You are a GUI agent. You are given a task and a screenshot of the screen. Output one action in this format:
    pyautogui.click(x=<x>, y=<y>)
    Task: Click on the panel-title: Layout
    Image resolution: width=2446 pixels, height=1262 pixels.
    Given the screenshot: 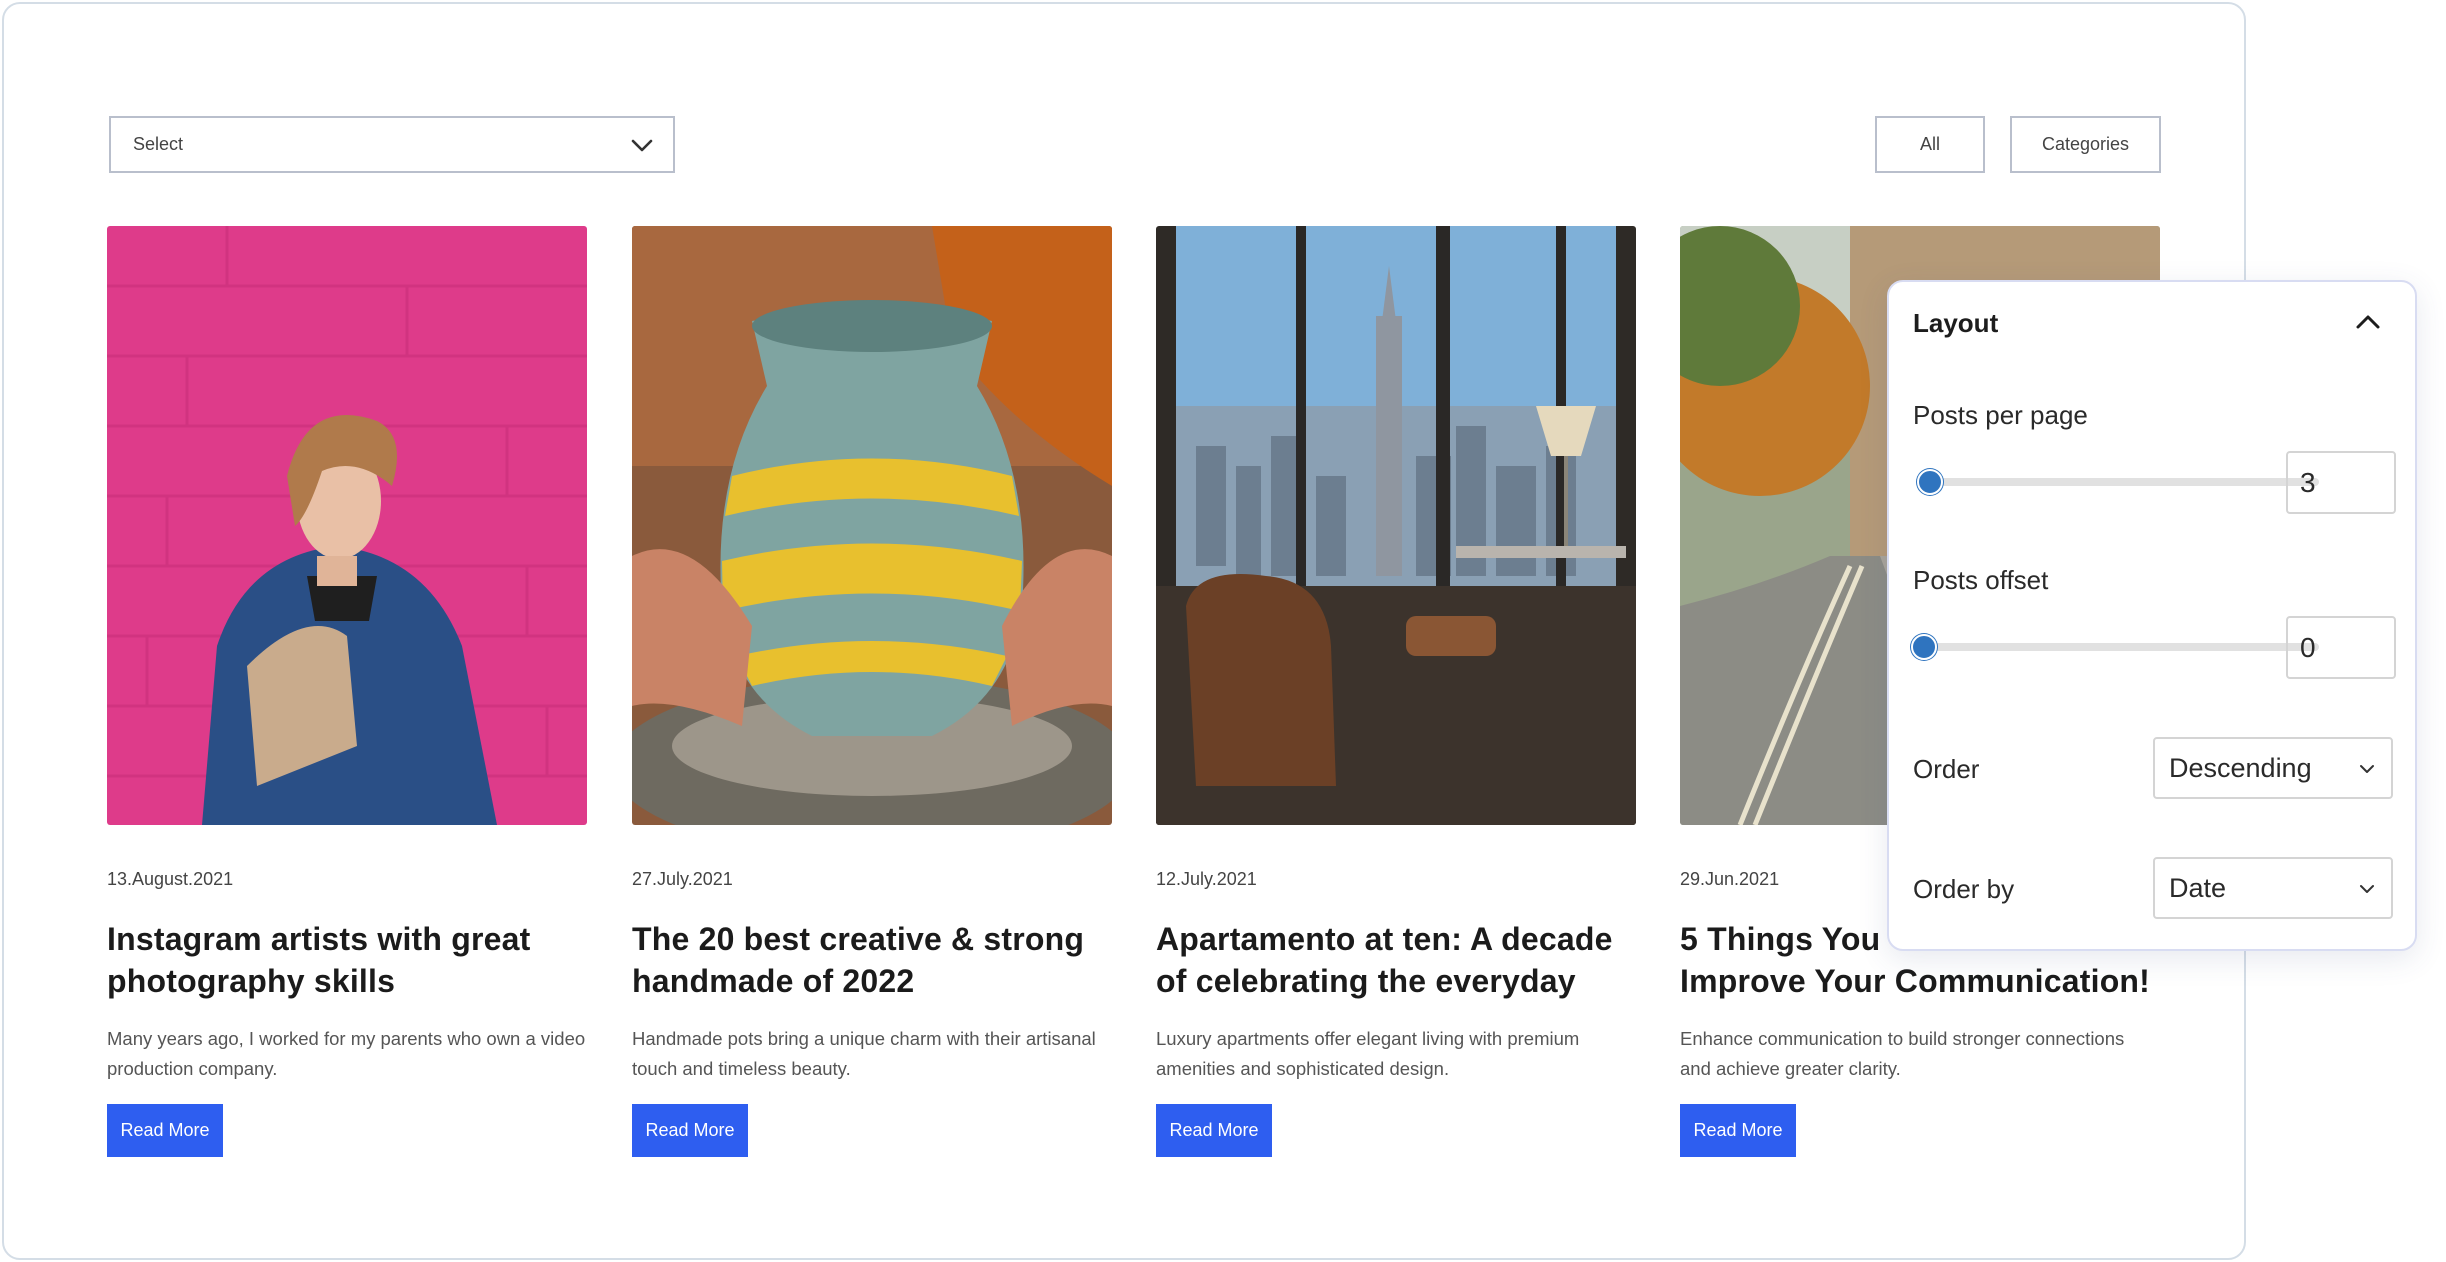 What is the action you would take?
    pyautogui.click(x=1956, y=323)
    